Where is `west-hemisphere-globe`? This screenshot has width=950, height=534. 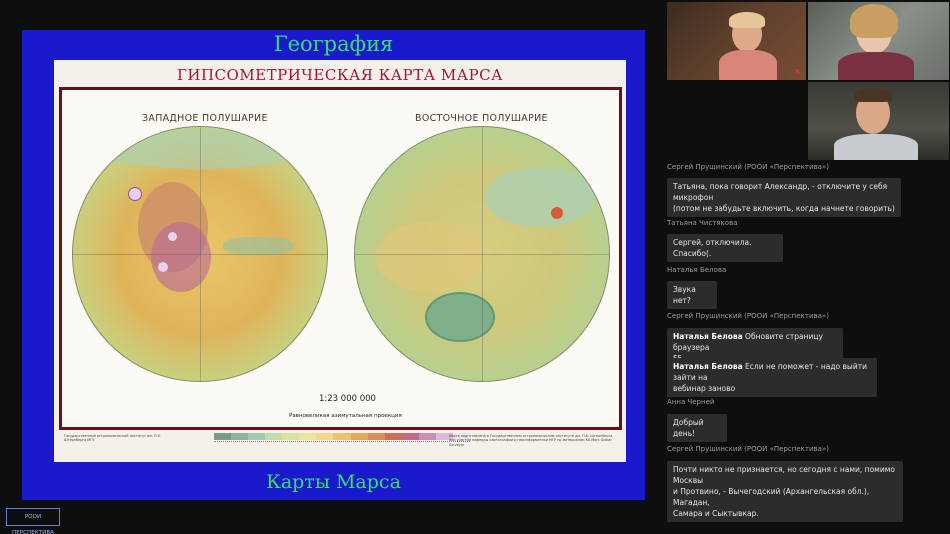
west-hemisphere-globe is located at coordinates (200, 254).